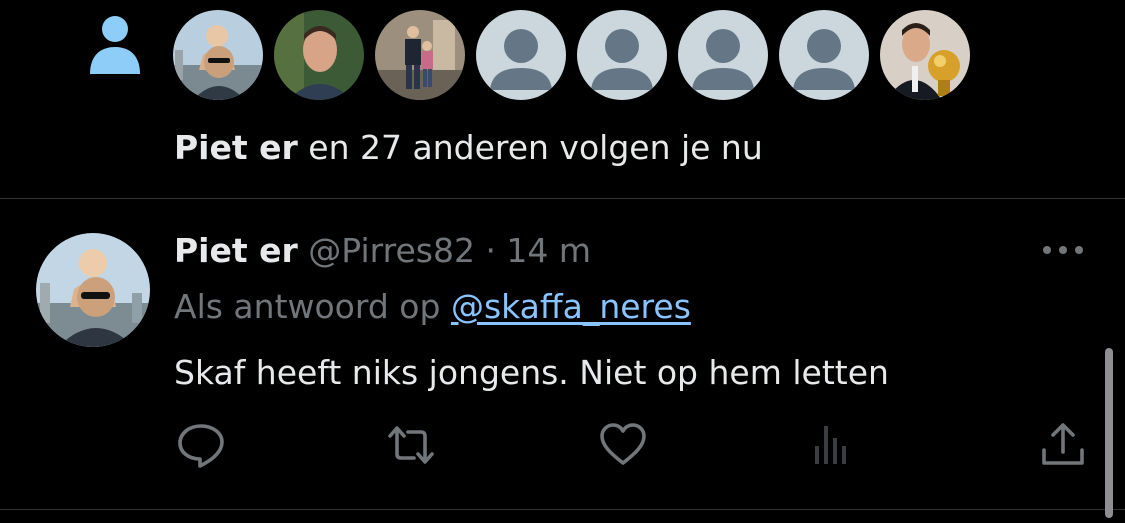  I want to click on reply-prefix: Als antwoord op, so click(312, 306).